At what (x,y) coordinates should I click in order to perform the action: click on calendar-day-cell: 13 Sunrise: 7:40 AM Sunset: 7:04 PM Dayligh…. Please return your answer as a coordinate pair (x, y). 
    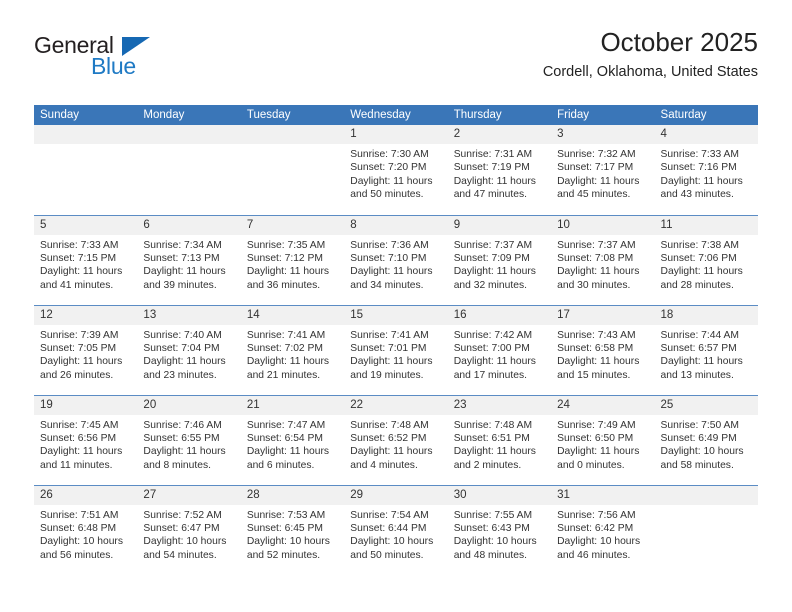
    Looking at the image, I should click on (189, 349).